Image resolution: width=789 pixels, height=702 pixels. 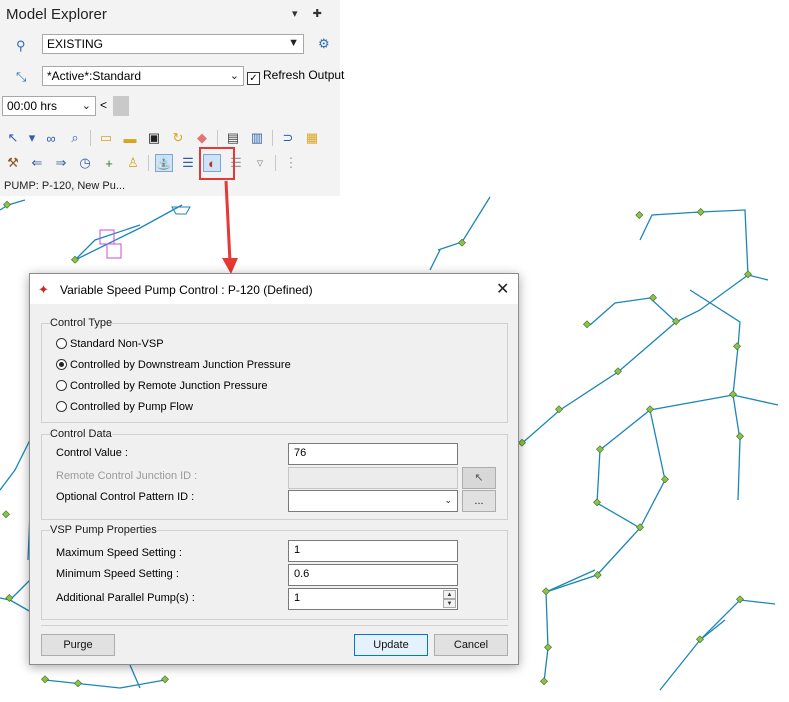 I want to click on radio-label: Standard Non-VSP, so click(x=117, y=344).